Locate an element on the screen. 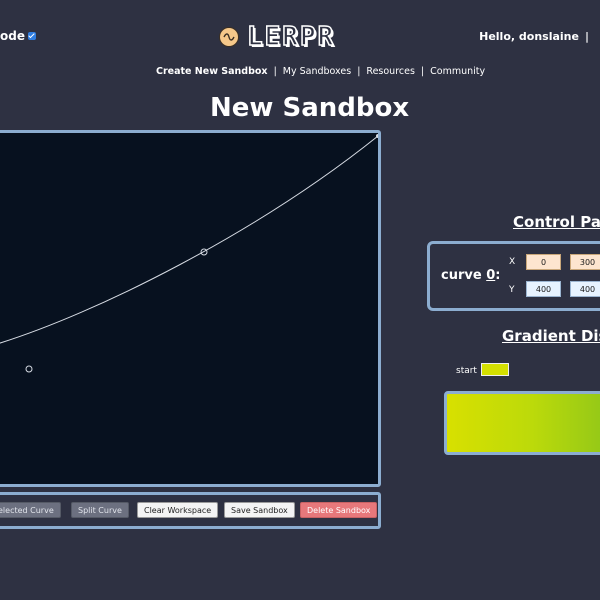 This screenshot has width=600, height=600. split-curve-button: Split Curve is located at coordinates (100, 510).